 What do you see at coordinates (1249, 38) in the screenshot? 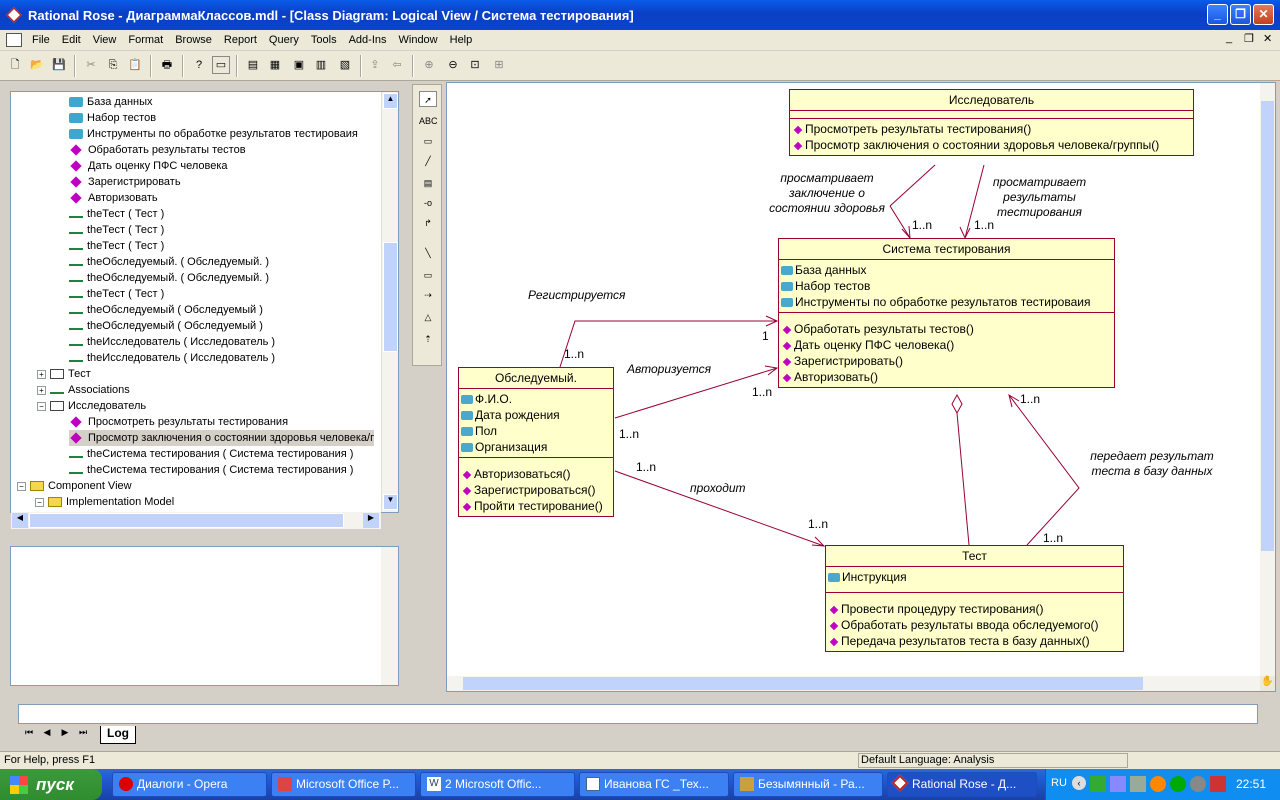
I see `mdi-restore-button: ❐` at bounding box center [1249, 38].